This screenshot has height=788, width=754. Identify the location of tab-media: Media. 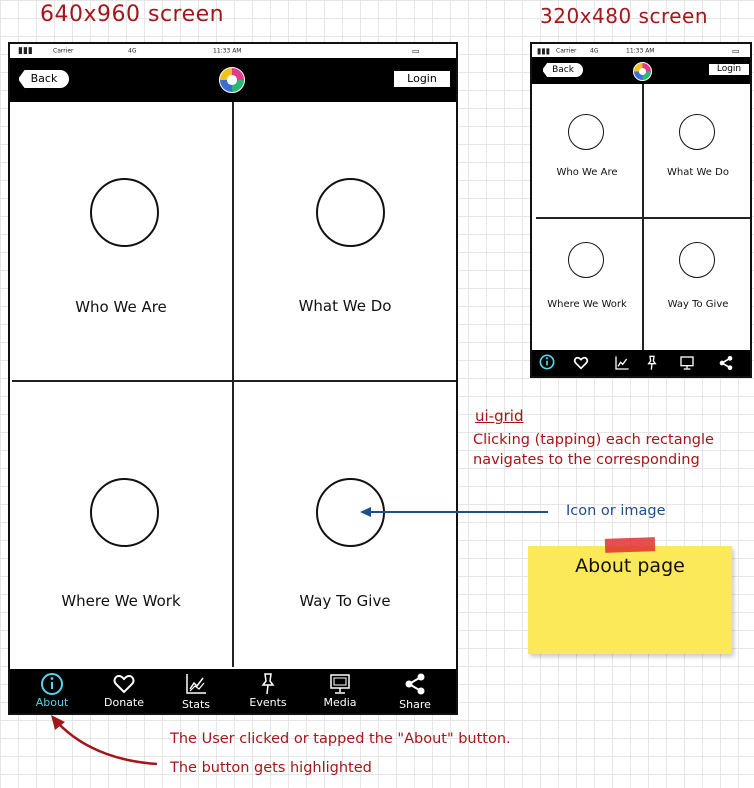
(340, 691).